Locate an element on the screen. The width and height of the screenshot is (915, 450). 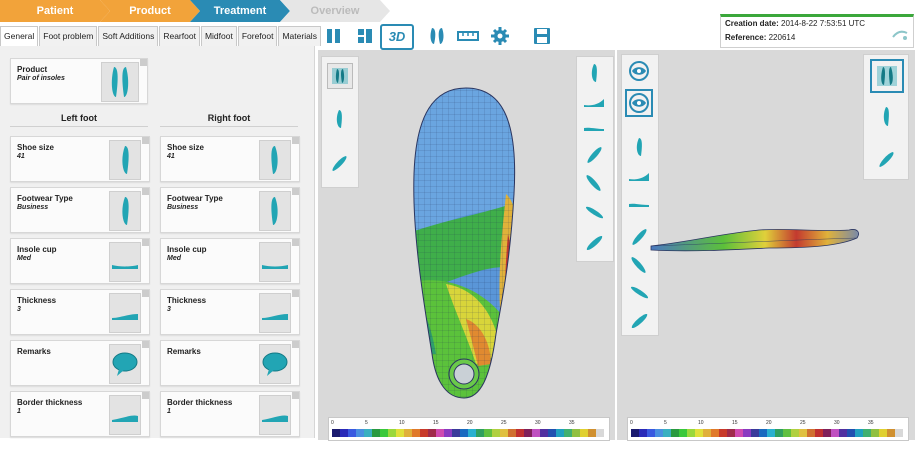
left-shoe-size-card: Shoe size 41 is located at coordinates (80, 159).